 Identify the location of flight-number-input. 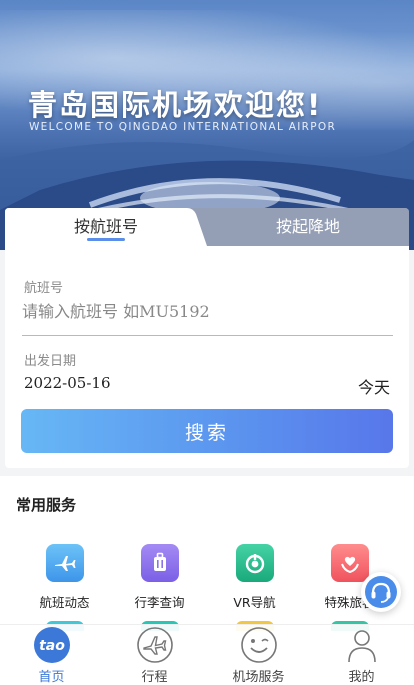
(207, 311).